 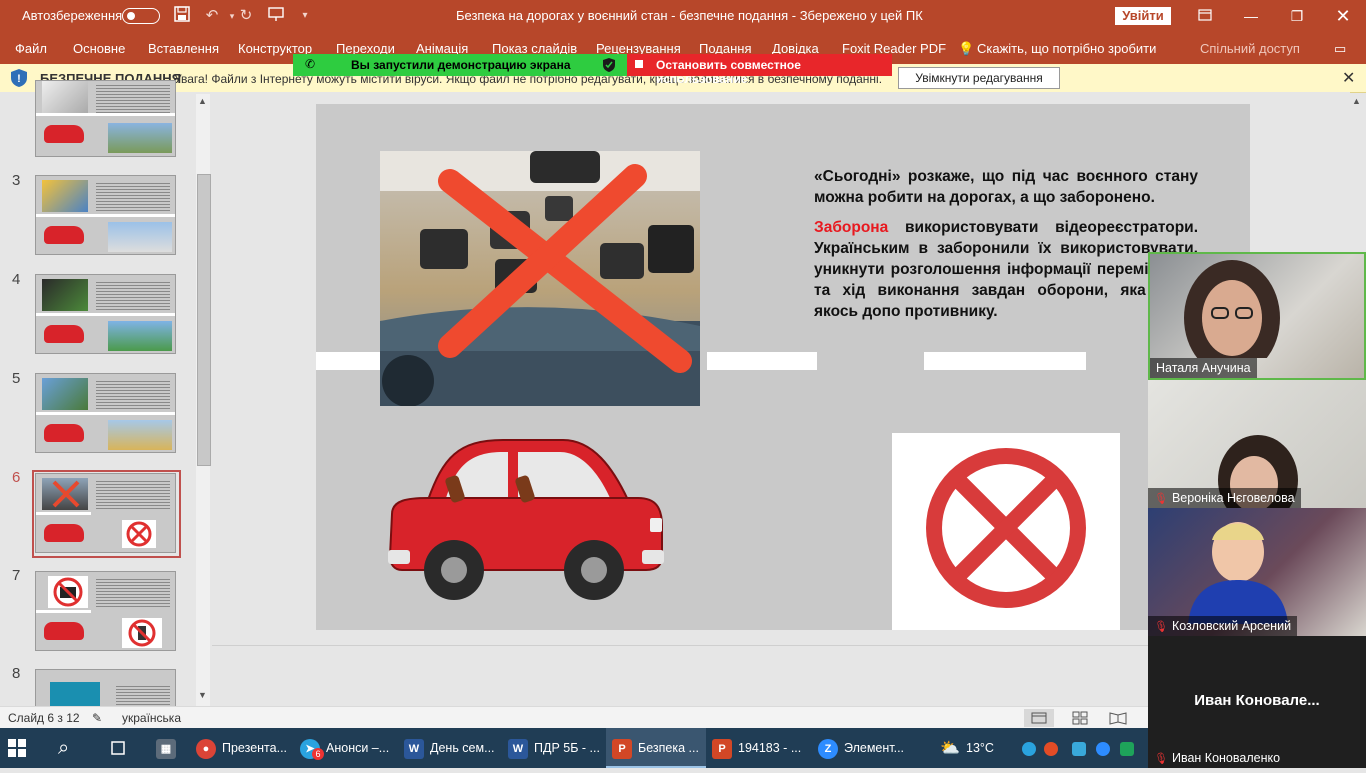 What do you see at coordinates (1080, 718) in the screenshot?
I see `slide-sorter-icon` at bounding box center [1080, 718].